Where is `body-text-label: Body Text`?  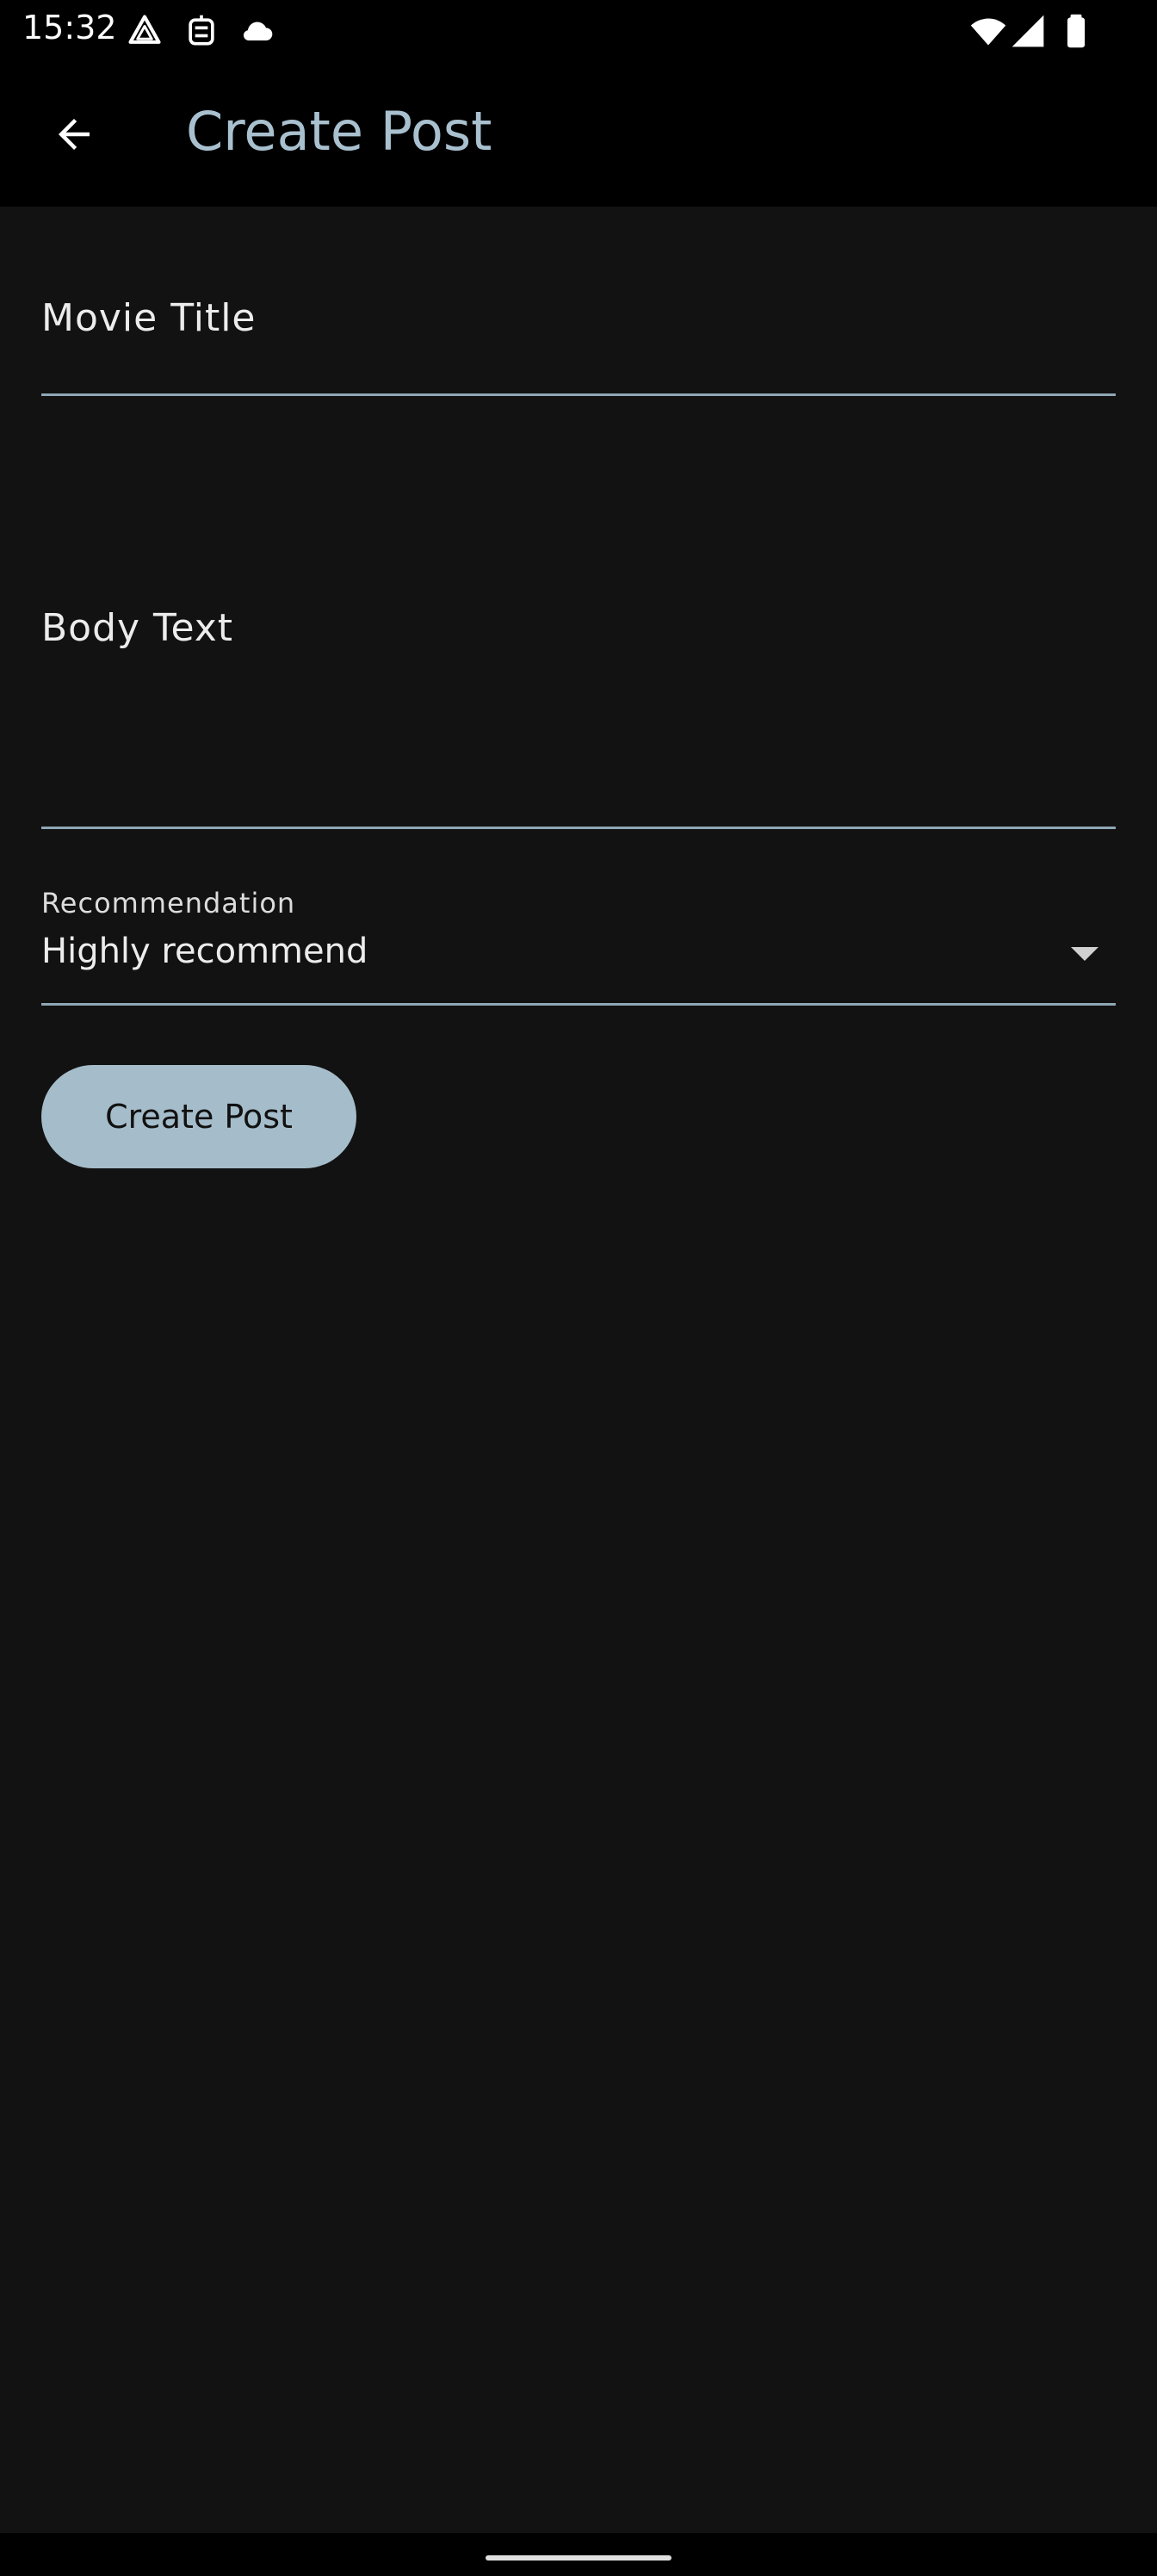 body-text-label: Body Text is located at coordinates (138, 628).